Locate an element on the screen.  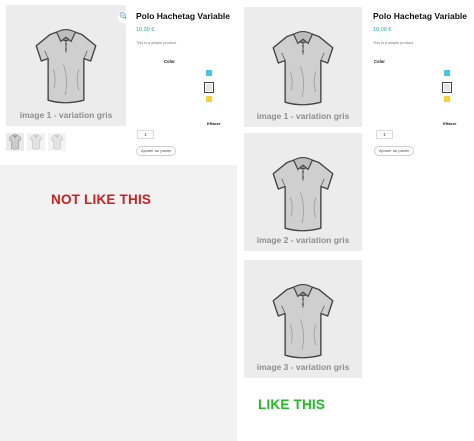
product-image-3: image 3 - variation gris is located at coordinates (303, 319).